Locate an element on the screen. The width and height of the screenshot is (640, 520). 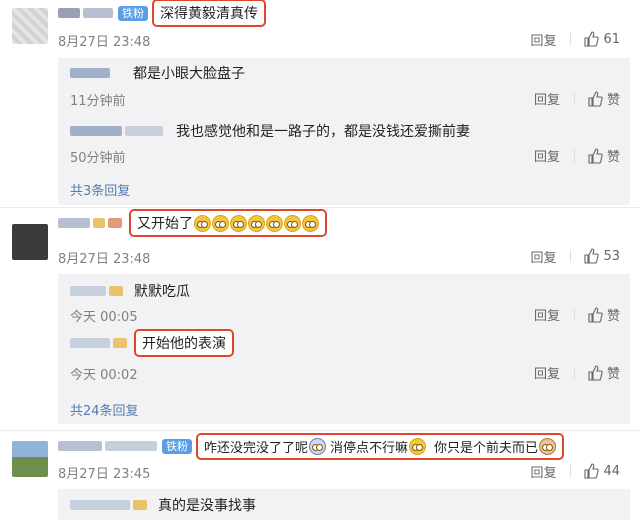
highlighted-comment-text: 咋还没完没了了呢 消停点不行嘛 你只是个前夫而已 is located at coordinates (380, 446).